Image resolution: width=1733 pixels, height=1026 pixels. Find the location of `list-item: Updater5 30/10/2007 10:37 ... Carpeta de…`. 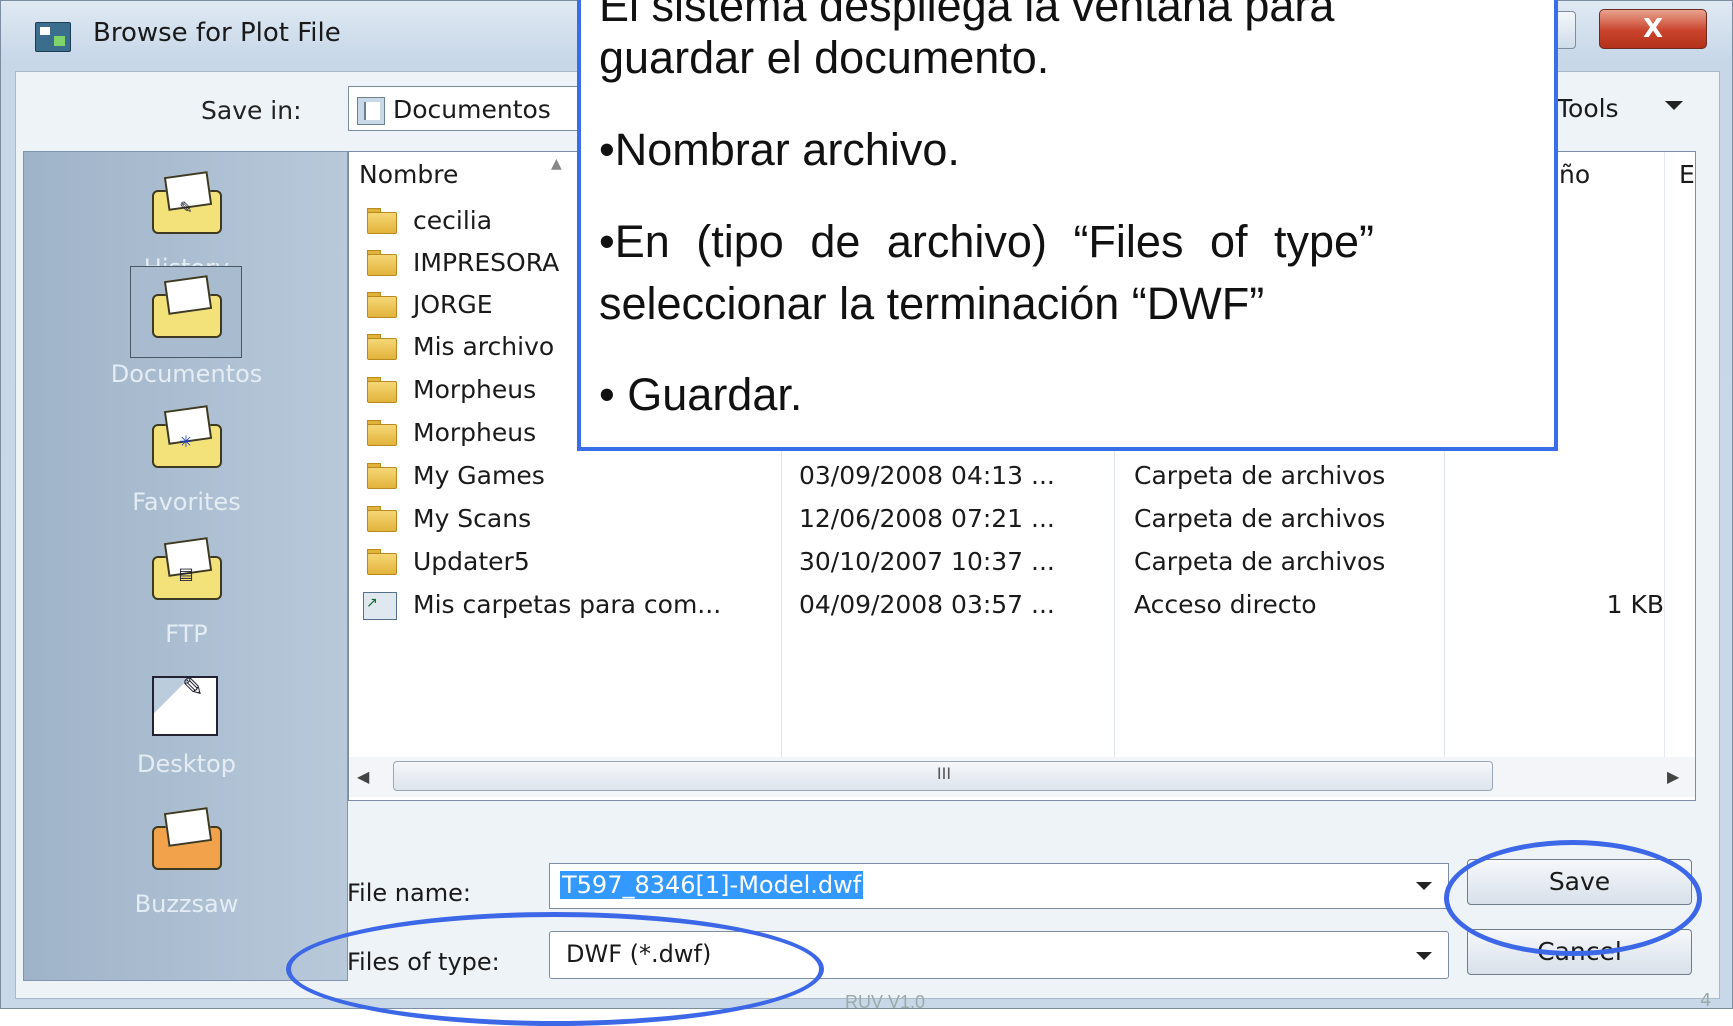

list-item: Updater5 30/10/2007 10:37 ... Carpeta de… is located at coordinates (1023, 562).